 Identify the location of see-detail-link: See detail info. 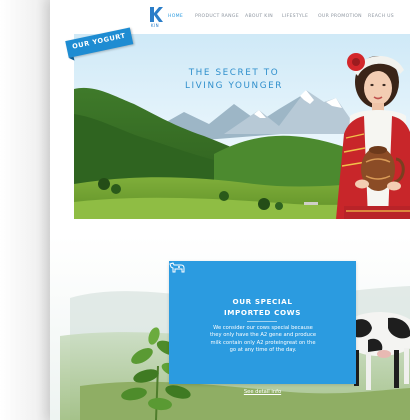
(262, 392).